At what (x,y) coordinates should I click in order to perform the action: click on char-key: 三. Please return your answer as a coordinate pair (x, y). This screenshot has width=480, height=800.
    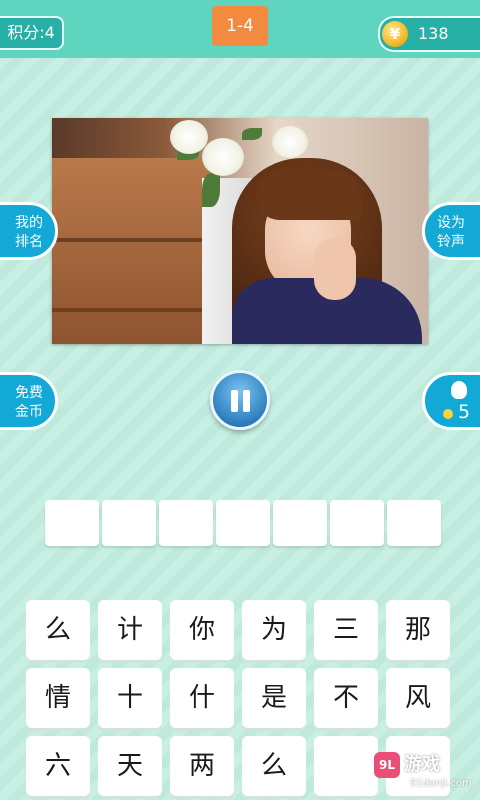
    Looking at the image, I should click on (346, 630).